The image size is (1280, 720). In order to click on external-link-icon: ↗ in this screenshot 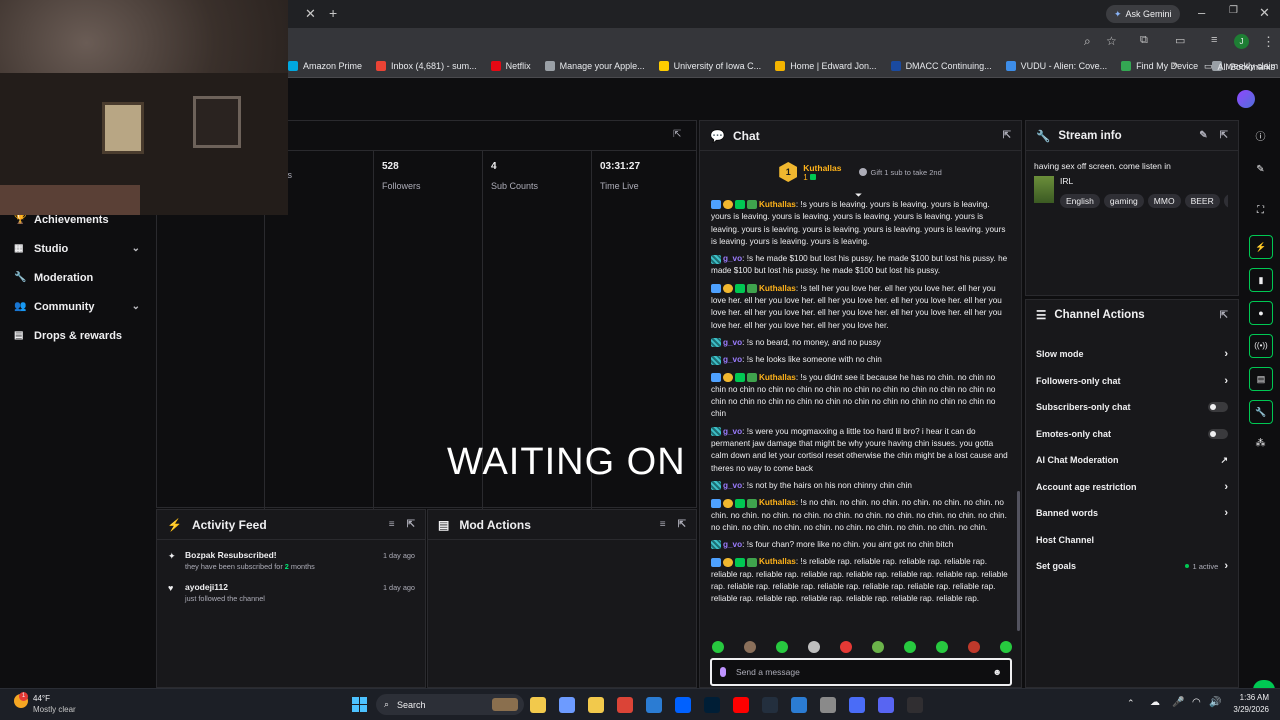, I will do `click(1224, 460)`.